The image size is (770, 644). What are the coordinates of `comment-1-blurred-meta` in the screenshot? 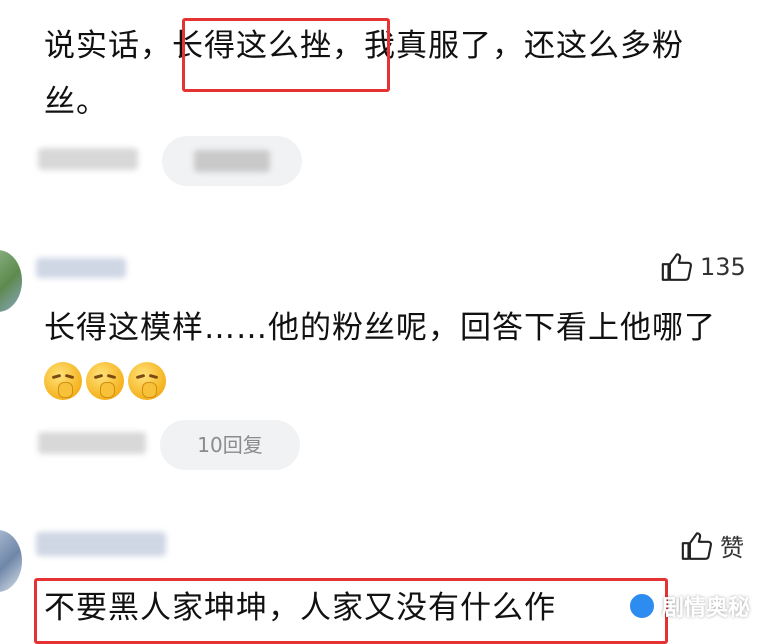 It's located at (88, 159).